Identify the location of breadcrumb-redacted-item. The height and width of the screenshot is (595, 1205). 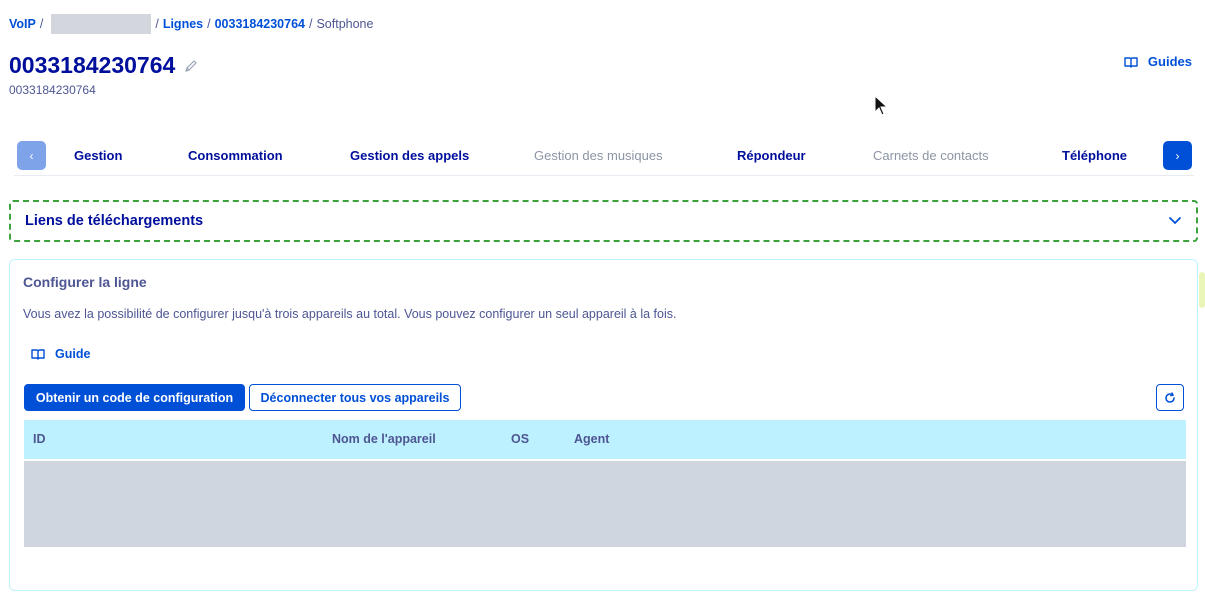
(101, 24).